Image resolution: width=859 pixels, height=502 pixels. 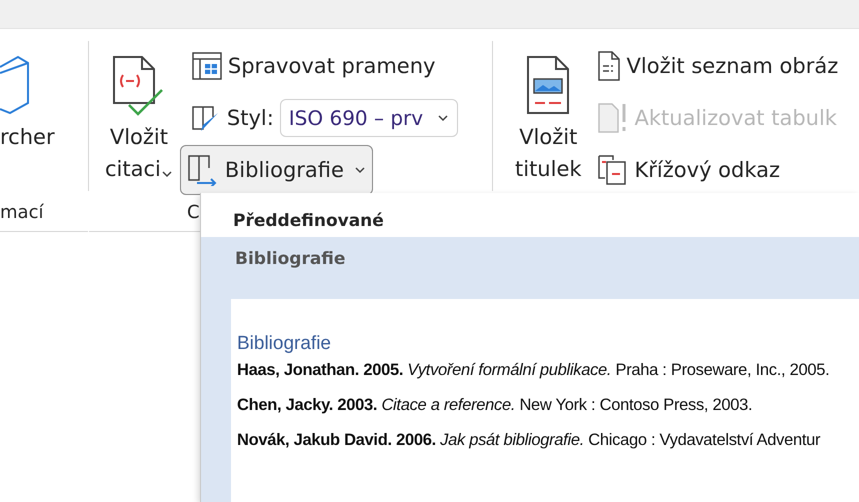 What do you see at coordinates (612, 170) in the screenshot?
I see `cross-reference-icon` at bounding box center [612, 170].